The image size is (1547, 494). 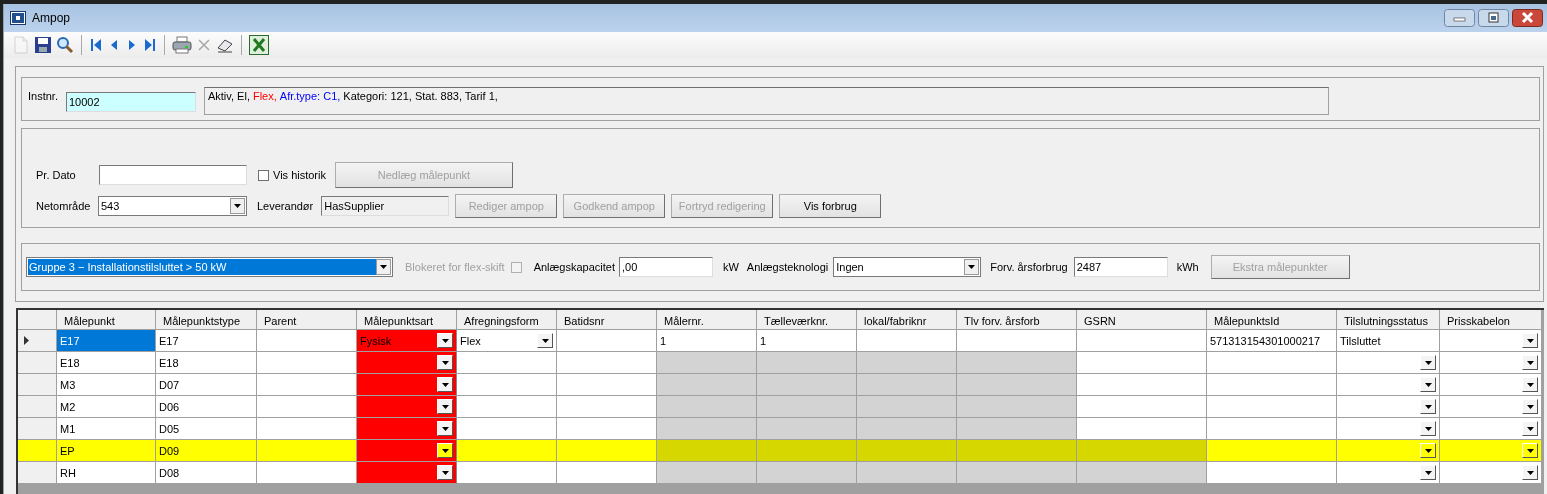 I want to click on consumption-field: 2487, so click(x=1120, y=267).